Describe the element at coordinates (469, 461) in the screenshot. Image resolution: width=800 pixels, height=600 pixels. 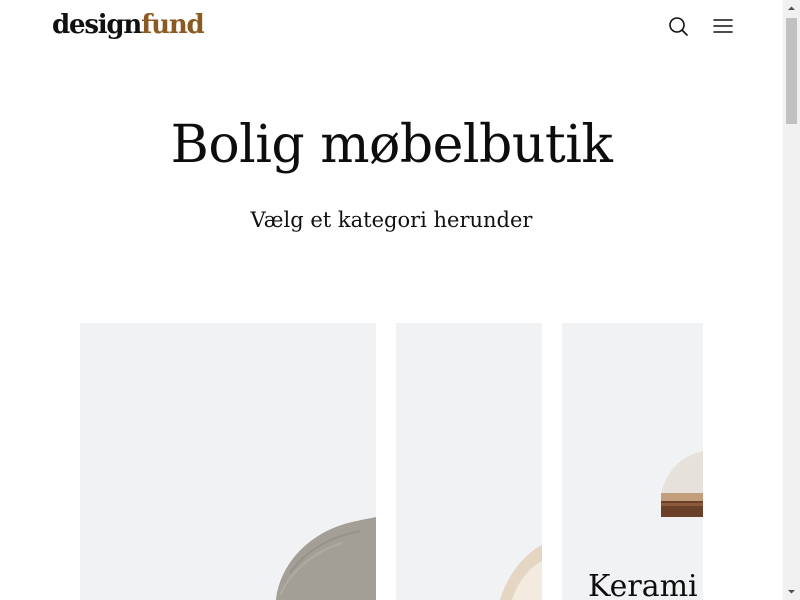
I see `category-card-lamps` at that location.